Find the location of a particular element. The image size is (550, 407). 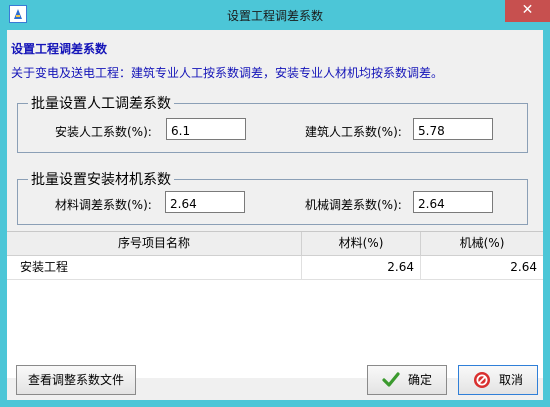

labor-group-legend: 批量设置人工调差系数 is located at coordinates (101, 103).